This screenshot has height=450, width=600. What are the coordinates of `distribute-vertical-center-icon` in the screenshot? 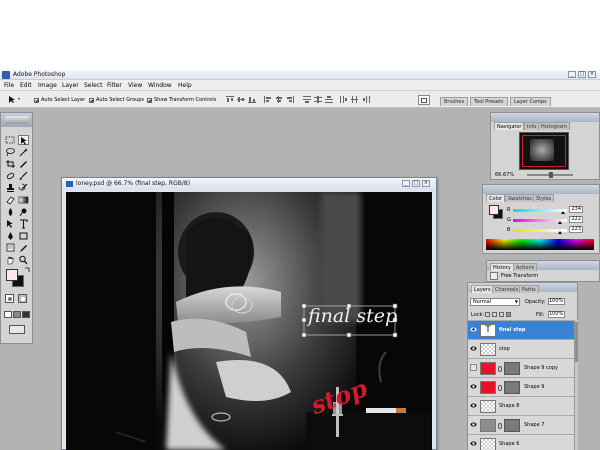 It's located at (318, 99).